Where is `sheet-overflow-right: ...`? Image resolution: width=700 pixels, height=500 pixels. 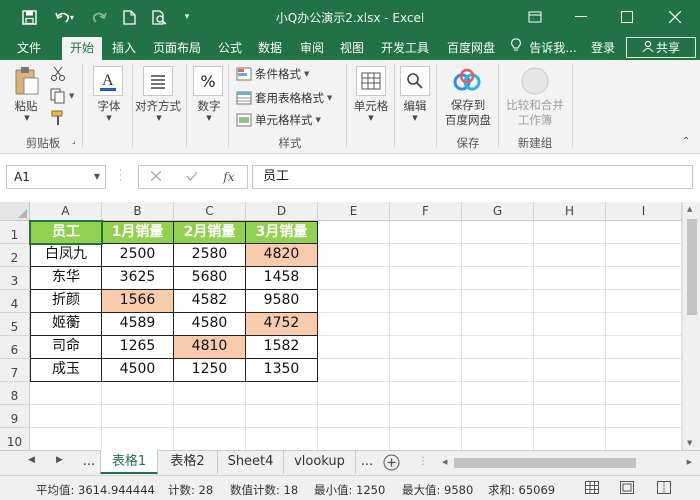 sheet-overflow-right: ... is located at coordinates (367, 462).